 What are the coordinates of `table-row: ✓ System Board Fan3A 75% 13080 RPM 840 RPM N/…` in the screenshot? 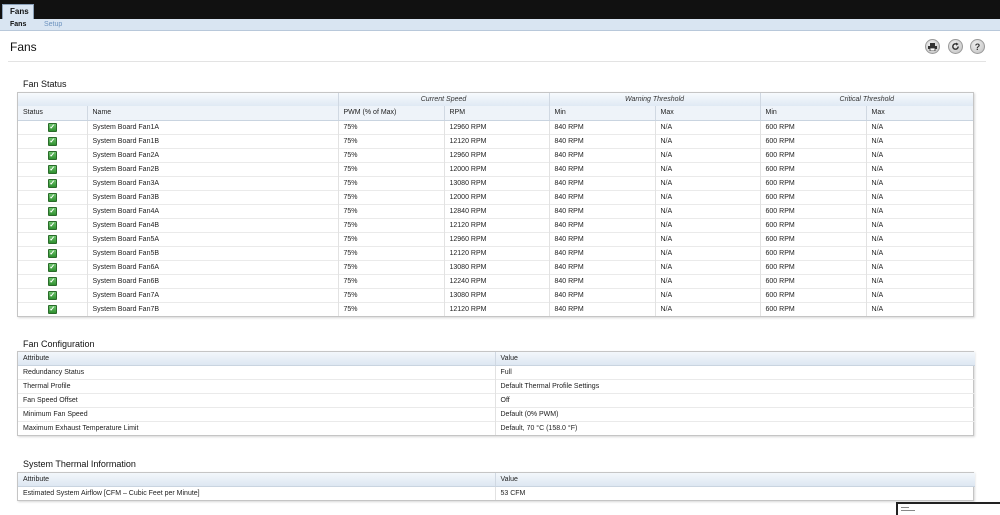 It's located at (496, 182).